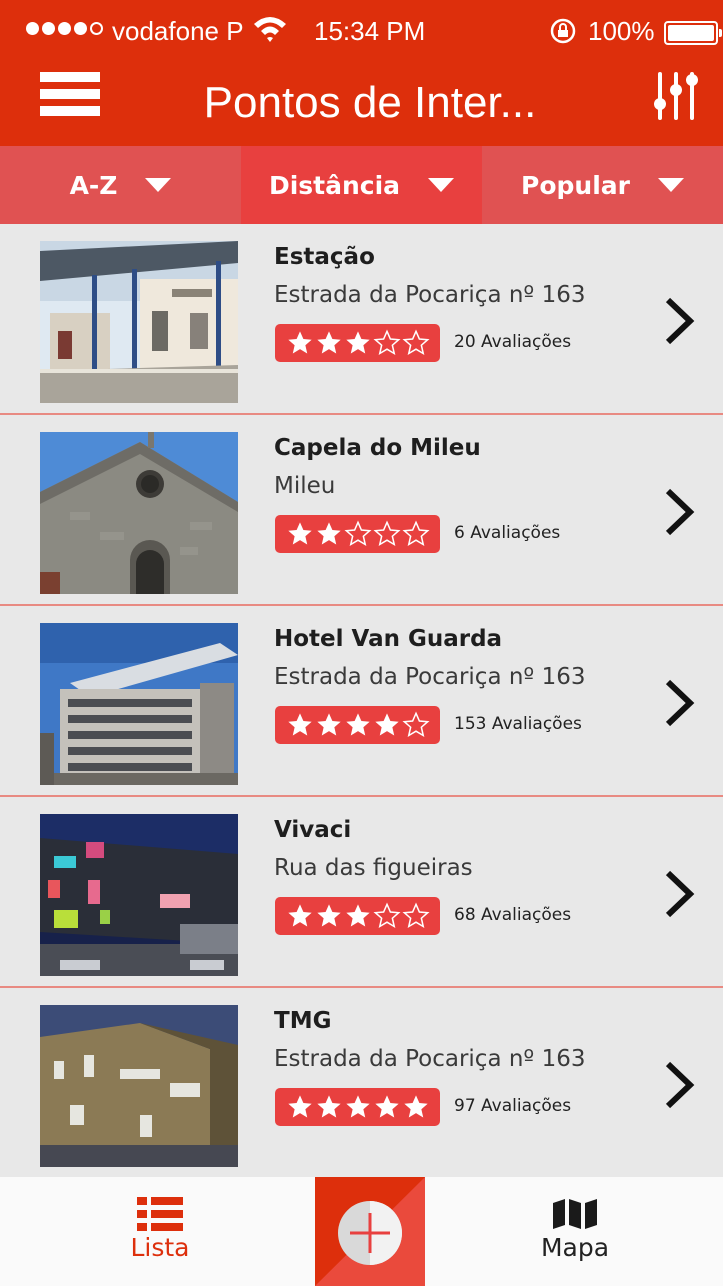 The image size is (723, 1286). I want to click on chapel-photo, so click(139, 513).